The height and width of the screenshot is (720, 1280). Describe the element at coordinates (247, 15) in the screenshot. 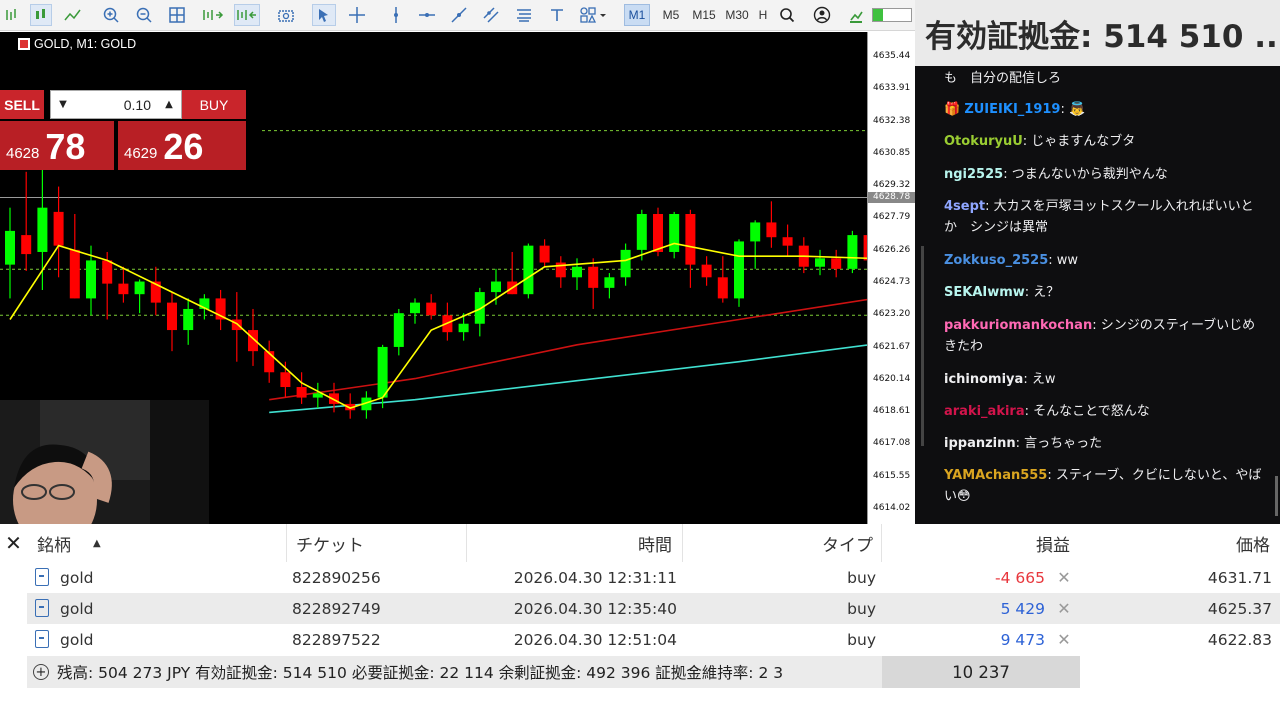

I see `autoscroll-icon` at that location.